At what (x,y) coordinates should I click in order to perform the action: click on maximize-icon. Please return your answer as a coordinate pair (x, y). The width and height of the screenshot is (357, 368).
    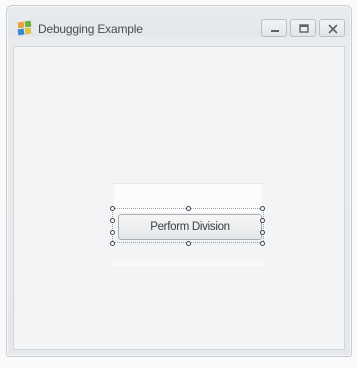
    Looking at the image, I should click on (304, 28).